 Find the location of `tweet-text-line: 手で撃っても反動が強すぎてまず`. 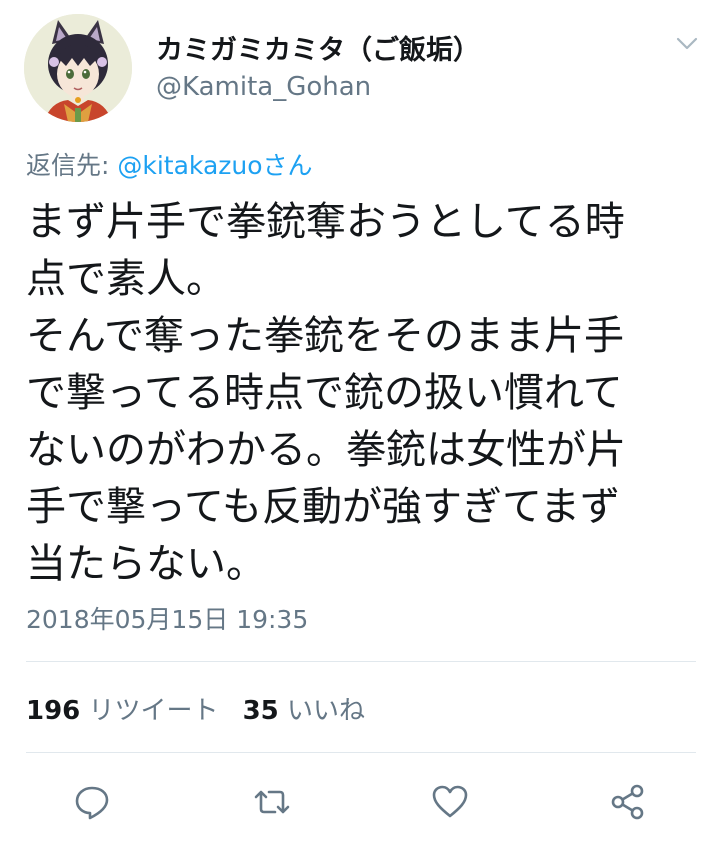

tweet-text-line: 手で撃っても反動が強すぎてまず is located at coordinates (323, 507).